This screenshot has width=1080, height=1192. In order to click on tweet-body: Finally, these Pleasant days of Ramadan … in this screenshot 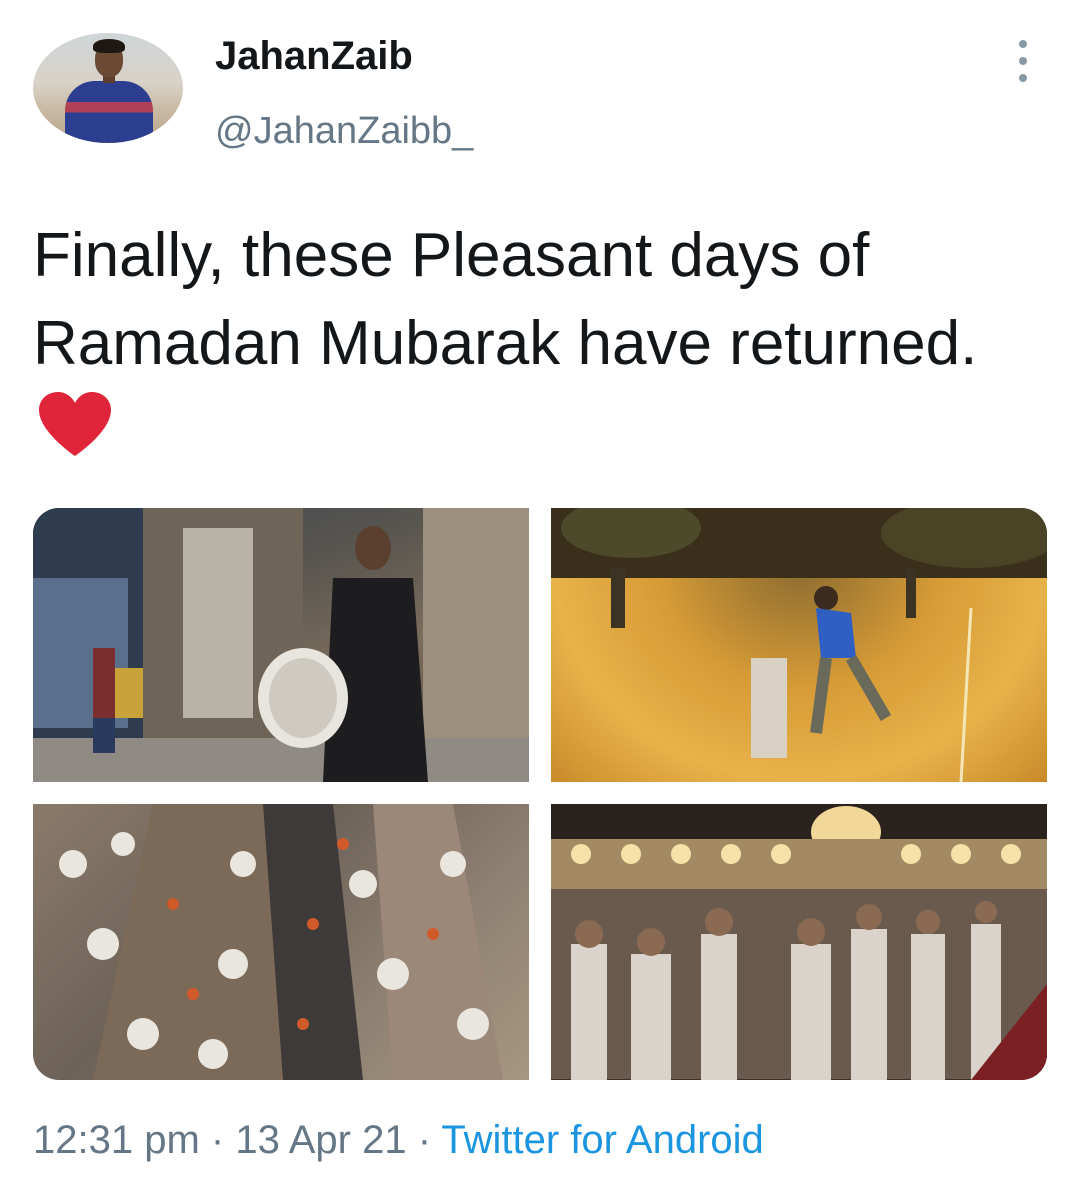, I will do `click(505, 299)`.